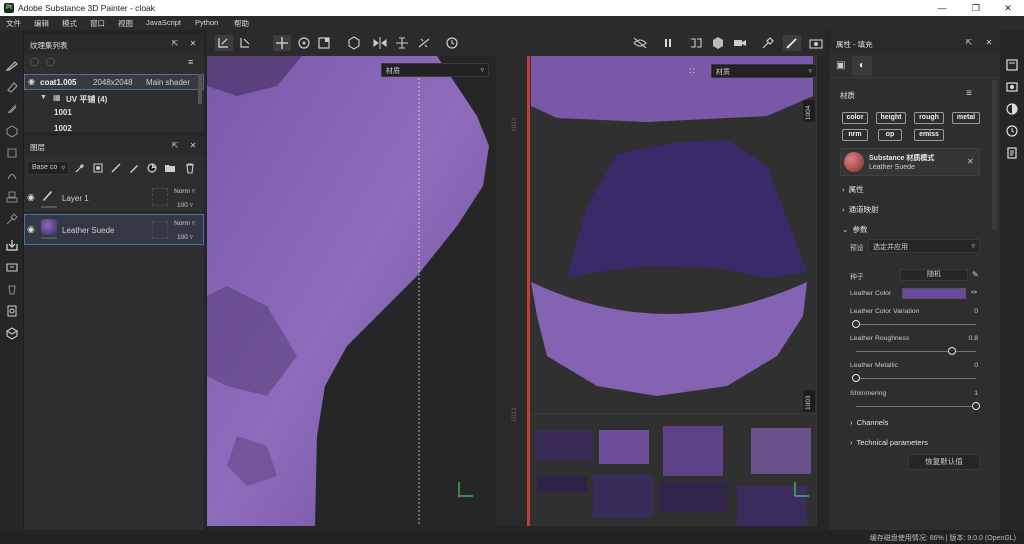  What do you see at coordinates (190, 168) in the screenshot?
I see `trash-icon` at bounding box center [190, 168].